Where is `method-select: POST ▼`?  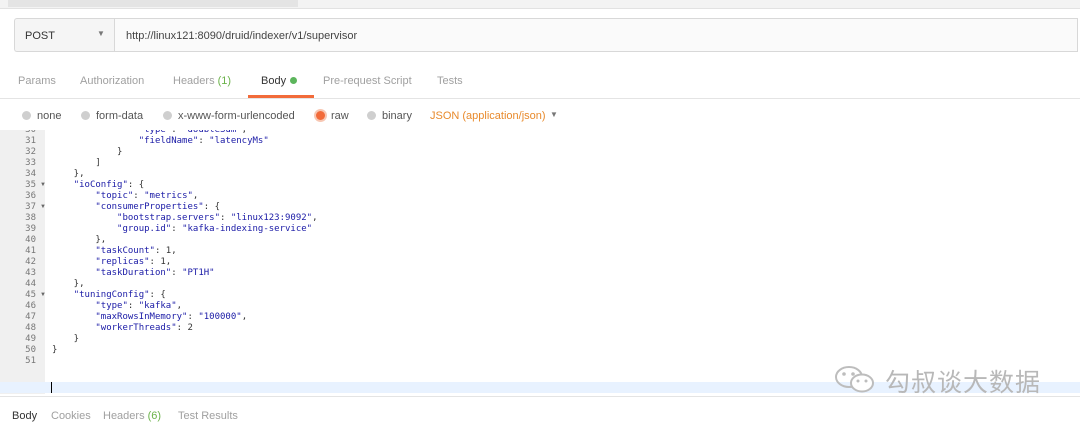
method-select: POST ▼ is located at coordinates (64, 35).